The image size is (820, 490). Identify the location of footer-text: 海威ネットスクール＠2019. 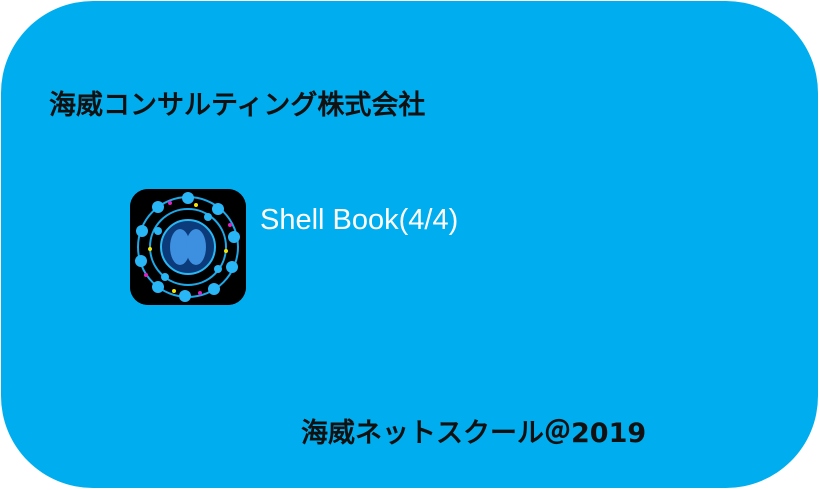
(474, 433).